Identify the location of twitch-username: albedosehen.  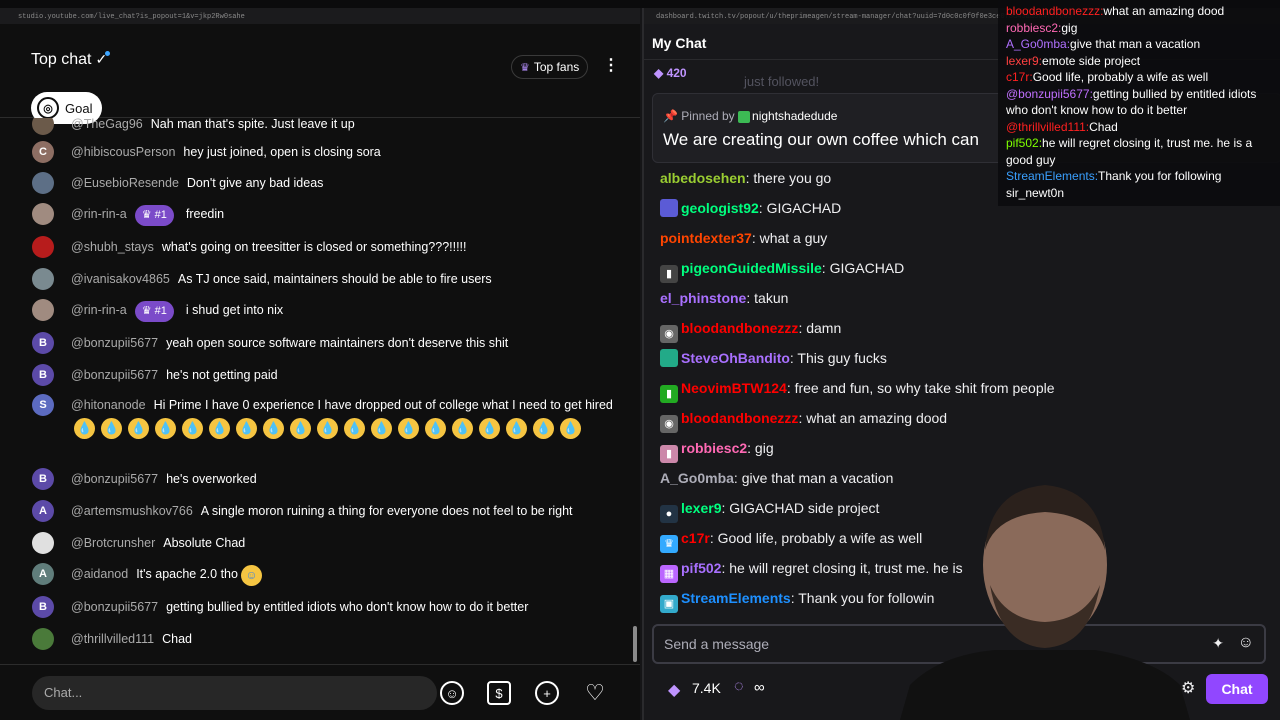
(703, 178).